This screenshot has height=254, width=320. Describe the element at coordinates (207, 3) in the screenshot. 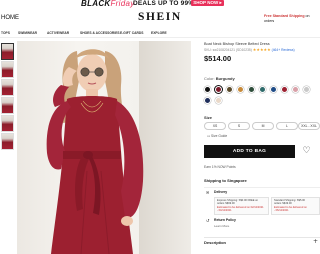

I see `shop-now-button: SHOP NOW ▸` at that location.